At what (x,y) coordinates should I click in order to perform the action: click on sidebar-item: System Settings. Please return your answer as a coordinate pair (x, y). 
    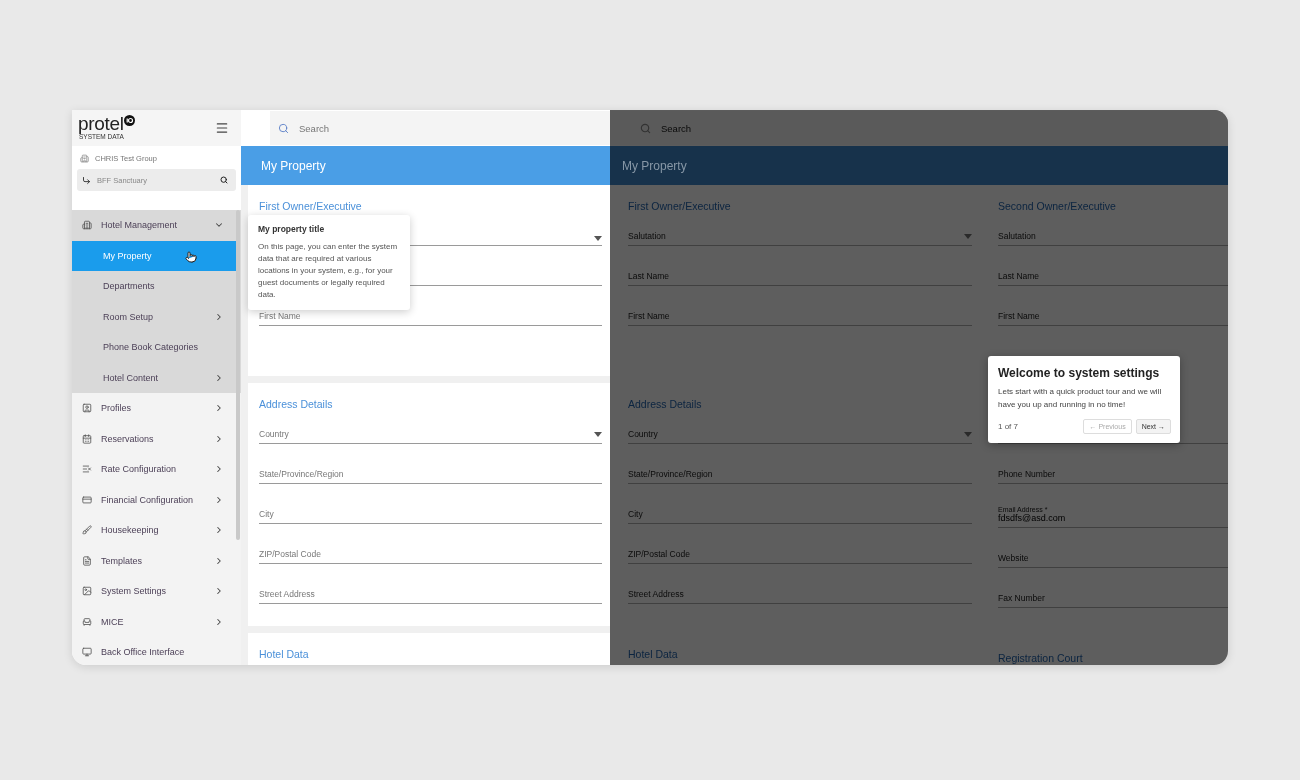
    Looking at the image, I should click on (154, 591).